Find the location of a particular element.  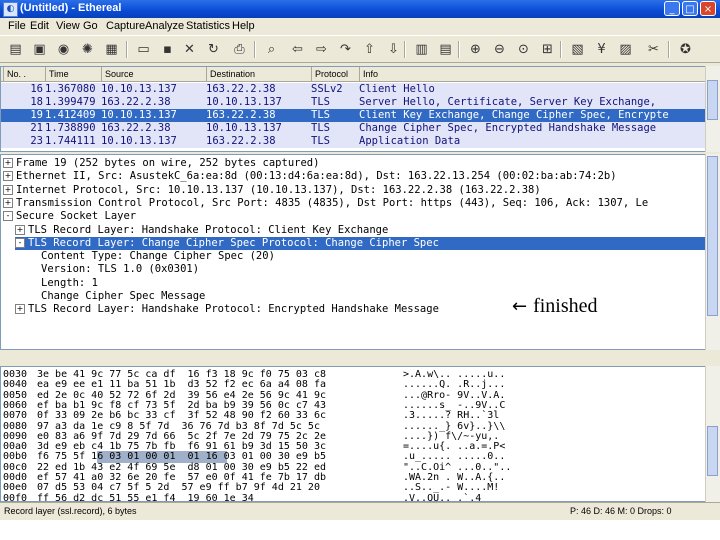

menu-edit: Edit is located at coordinates (39, 26).